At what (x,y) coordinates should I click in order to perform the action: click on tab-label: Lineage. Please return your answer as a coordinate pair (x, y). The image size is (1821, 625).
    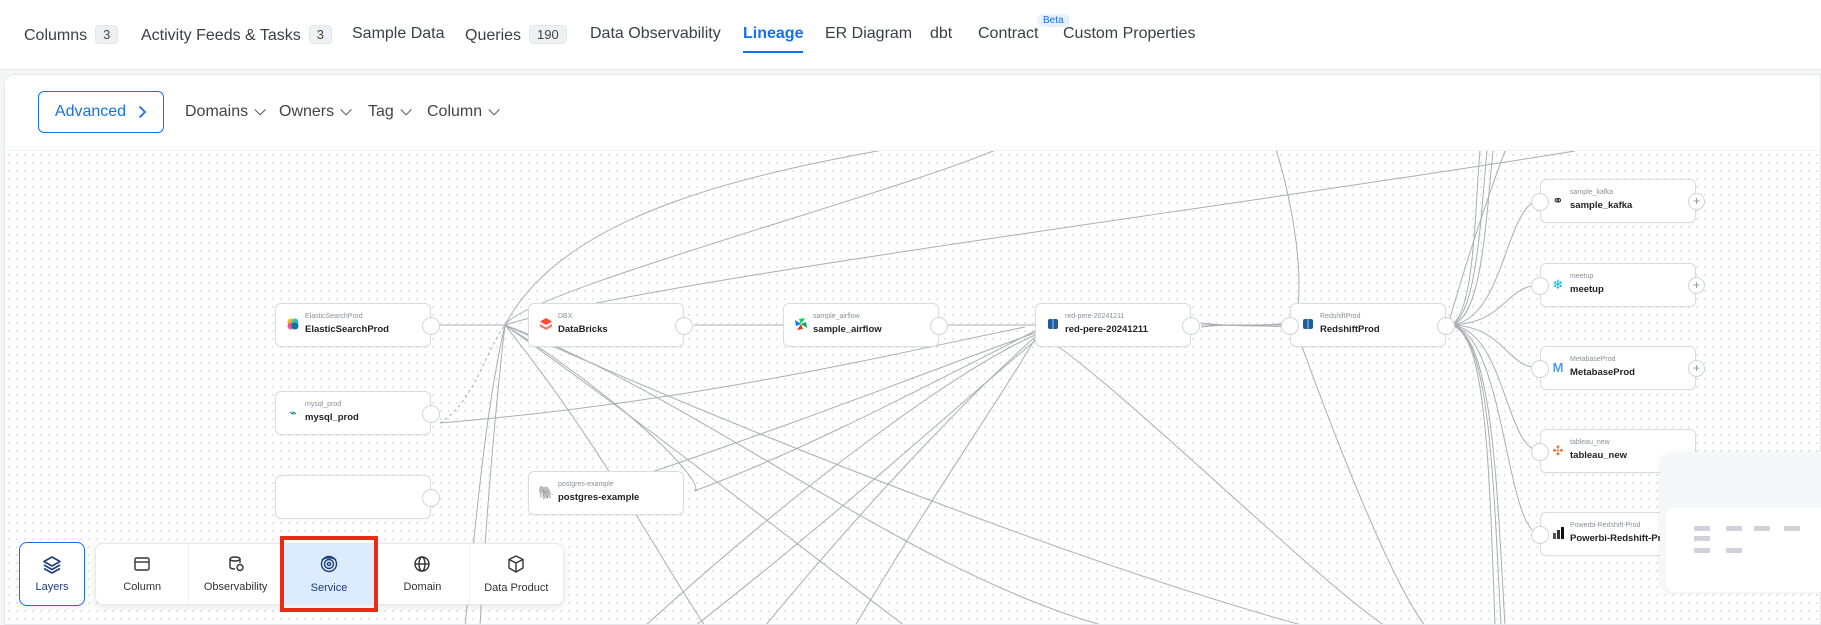
    Looking at the image, I should click on (773, 33).